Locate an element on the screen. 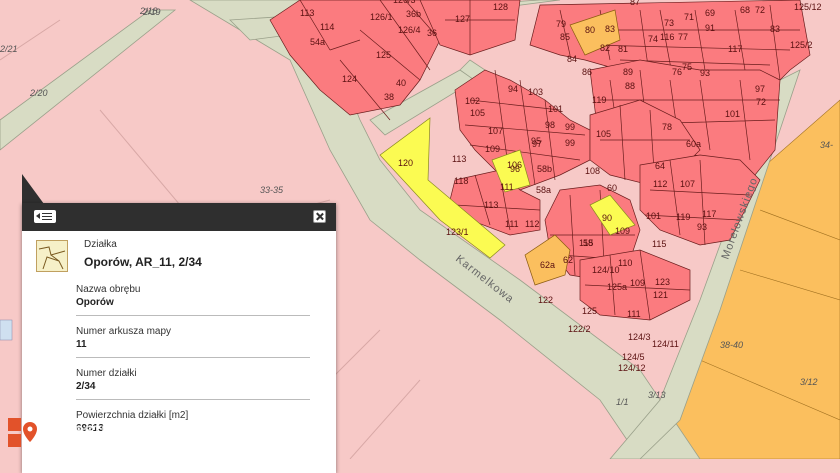 This screenshot has height=473, width=840. parcel-label: 122/2 is located at coordinates (579, 329).